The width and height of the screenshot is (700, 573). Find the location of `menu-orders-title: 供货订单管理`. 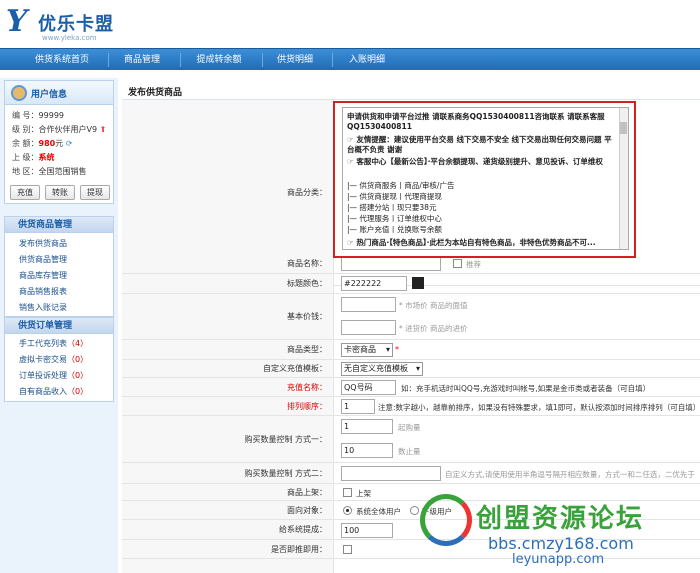

menu-orders-title: 供货订单管理 is located at coordinates (59, 325).